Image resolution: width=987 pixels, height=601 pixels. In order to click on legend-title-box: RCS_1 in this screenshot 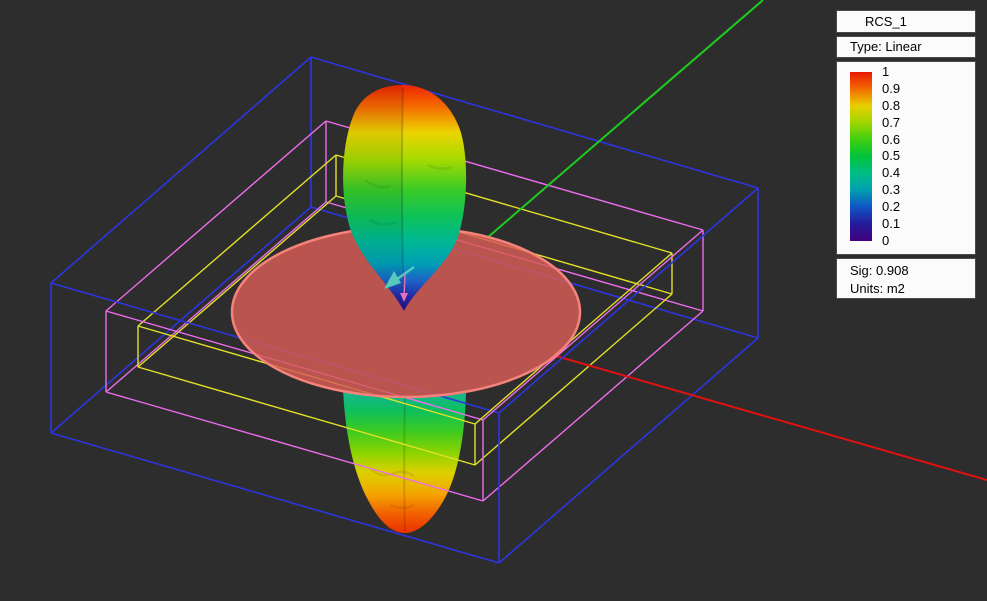, I will do `click(906, 21)`.